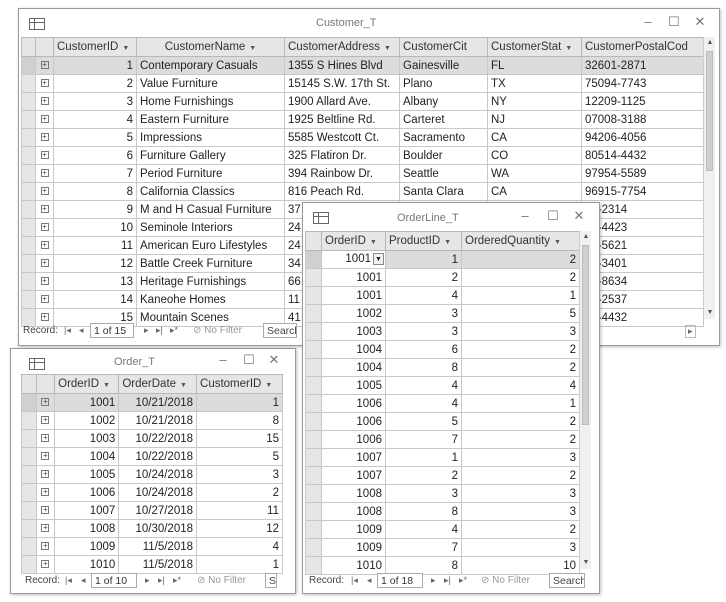  I want to click on customer-postal-code-cell: 32601-2871, so click(642, 65).